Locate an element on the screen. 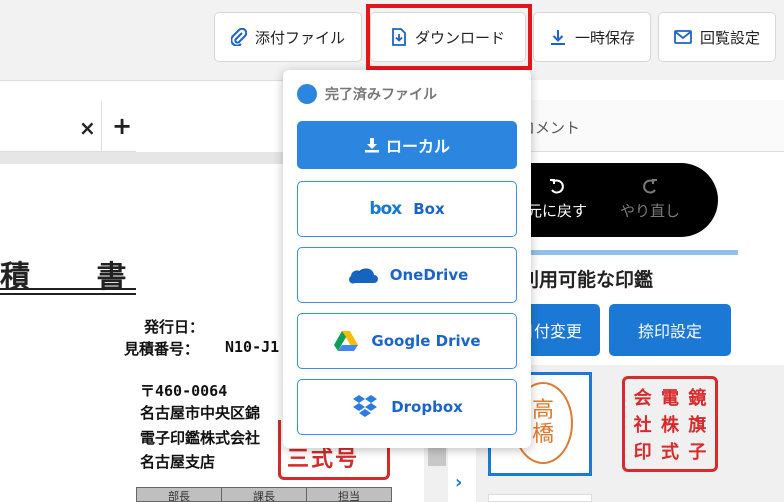 This screenshot has height=502, width=784. box-icon: box is located at coordinates (385, 209).